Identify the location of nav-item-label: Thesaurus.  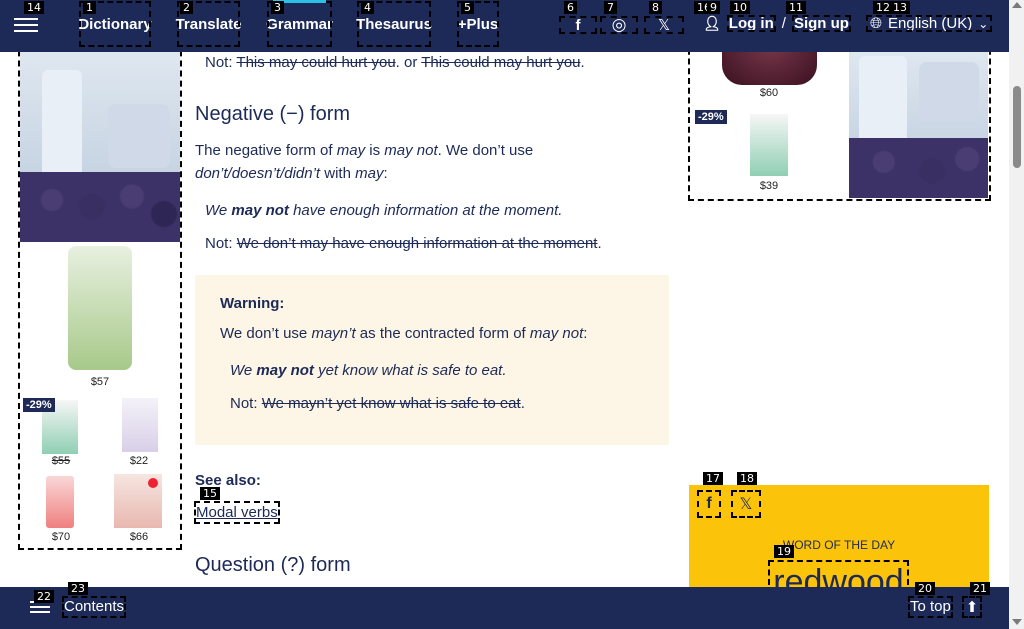
(394, 24).